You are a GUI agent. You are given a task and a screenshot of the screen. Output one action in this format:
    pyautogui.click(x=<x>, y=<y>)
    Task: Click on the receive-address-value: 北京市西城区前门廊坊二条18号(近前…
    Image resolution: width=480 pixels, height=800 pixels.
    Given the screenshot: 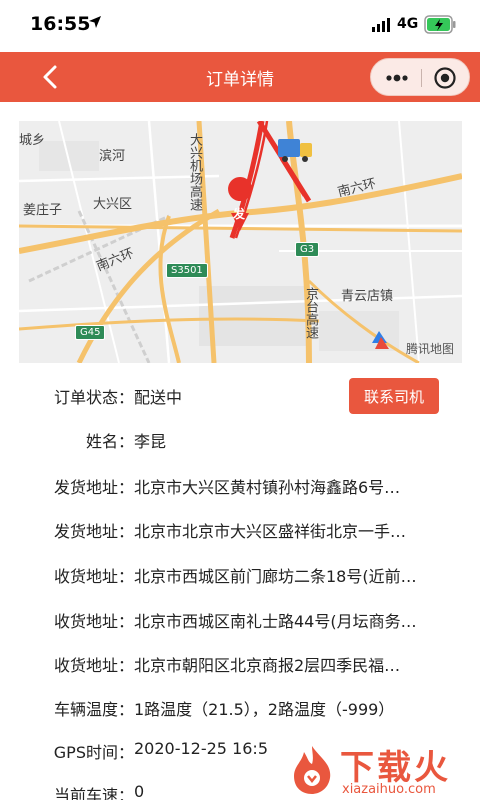 What is the action you would take?
    pyautogui.click(x=275, y=576)
    